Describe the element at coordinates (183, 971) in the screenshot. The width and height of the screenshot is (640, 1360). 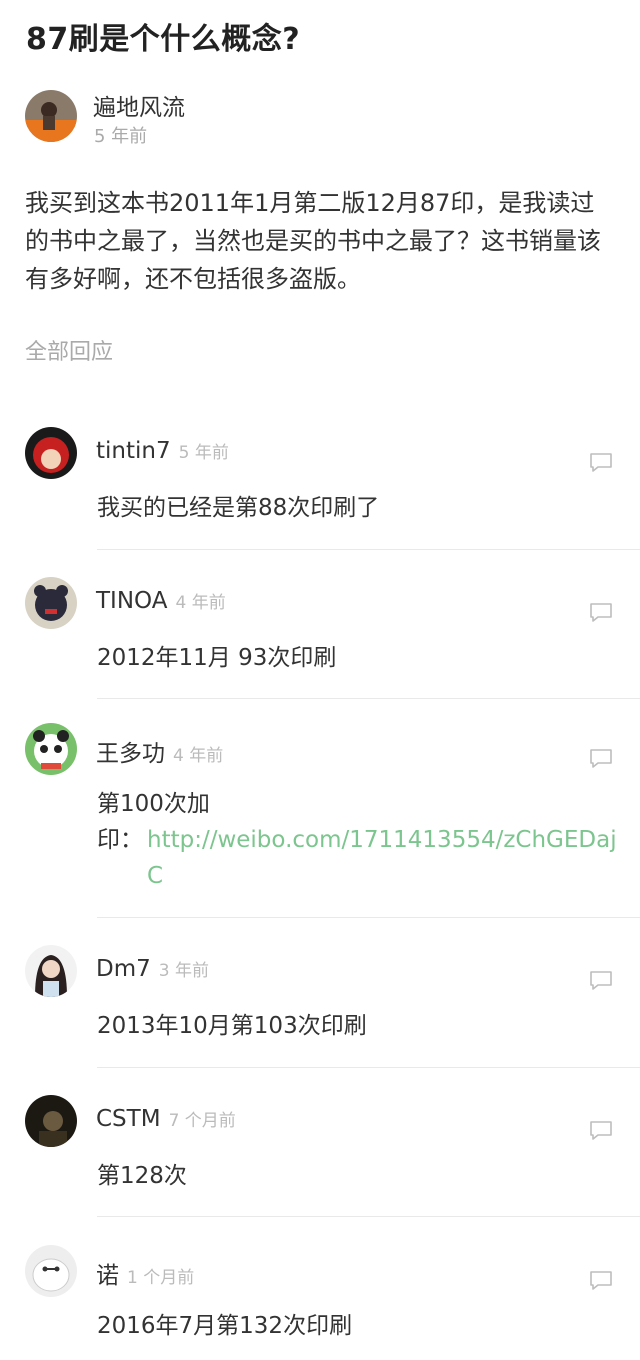
I see `comment-timestamp: 3 年前` at that location.